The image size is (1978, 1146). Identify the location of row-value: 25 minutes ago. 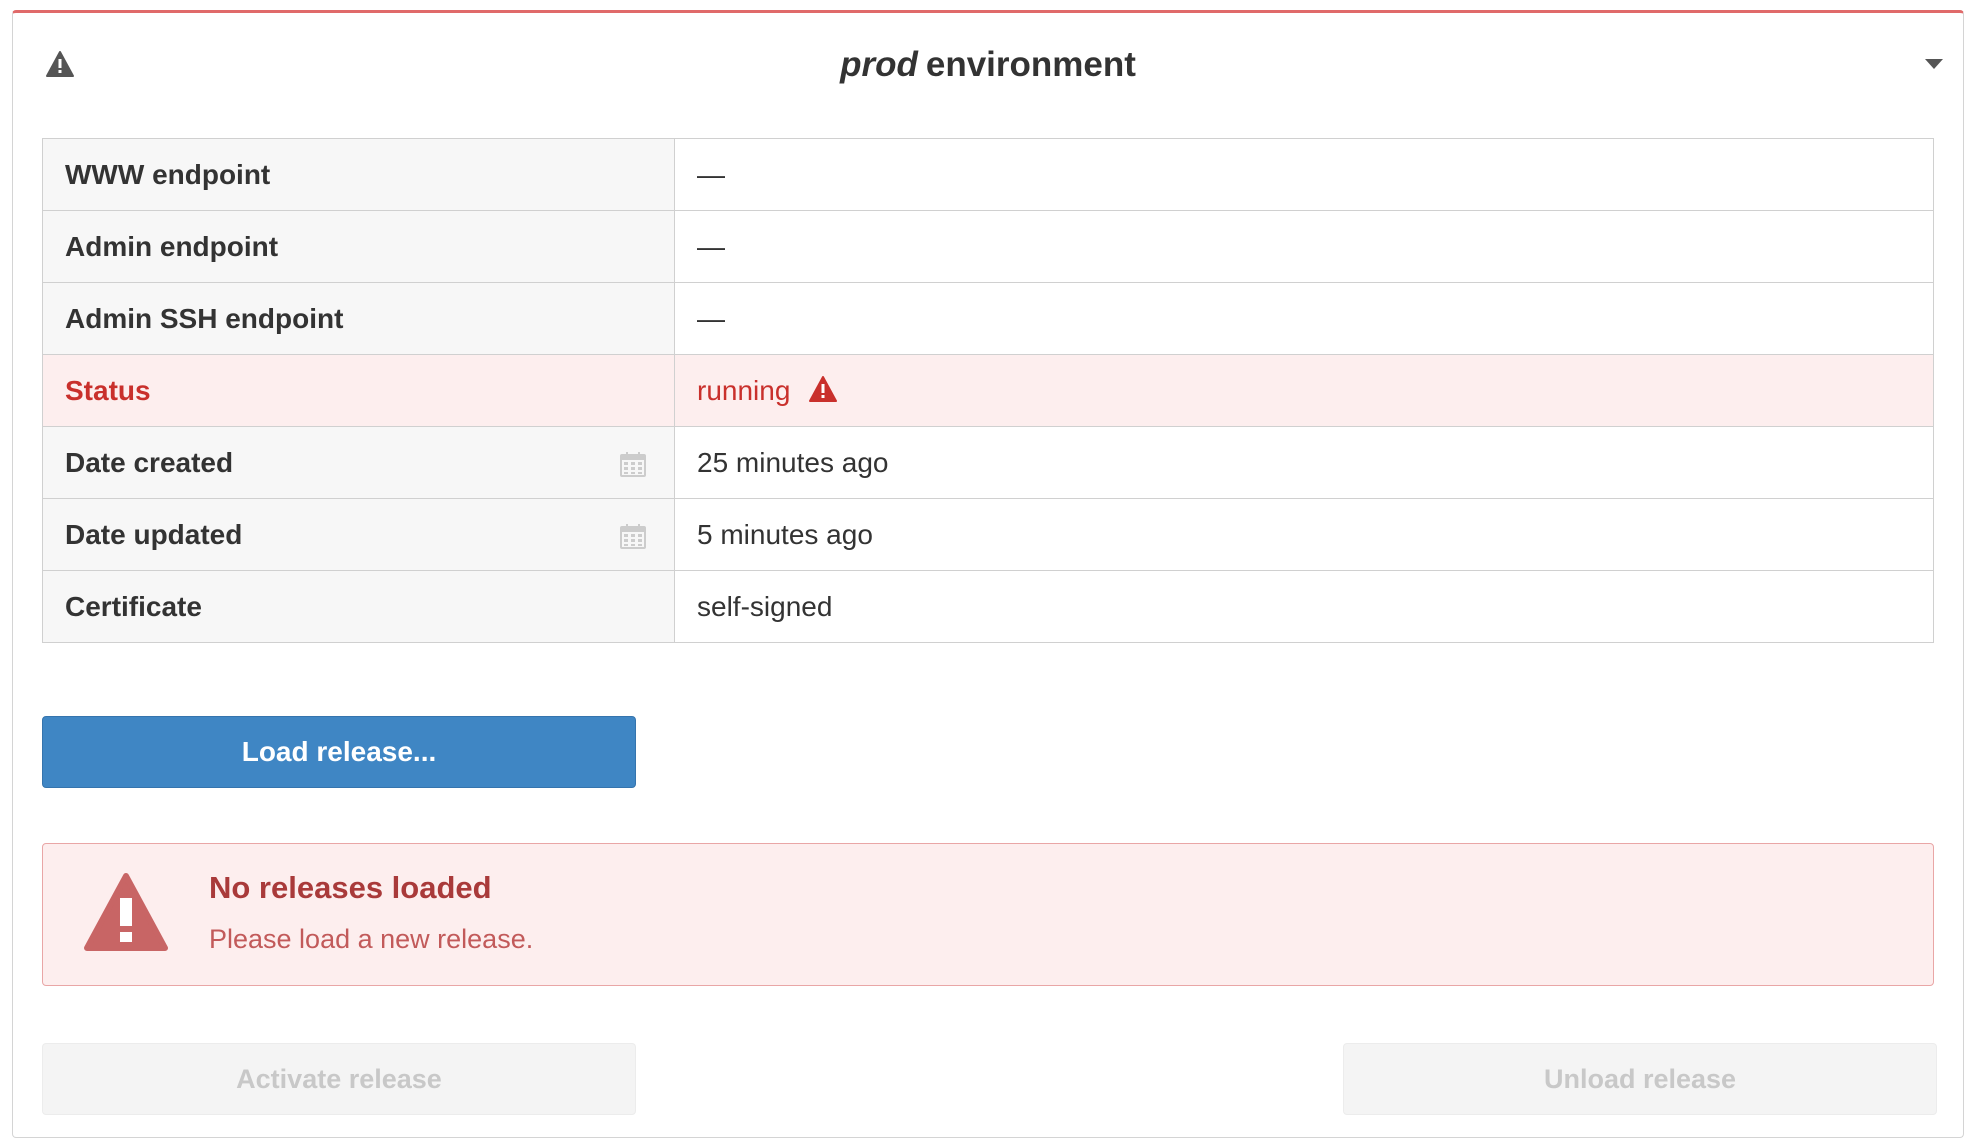
(1304, 462).